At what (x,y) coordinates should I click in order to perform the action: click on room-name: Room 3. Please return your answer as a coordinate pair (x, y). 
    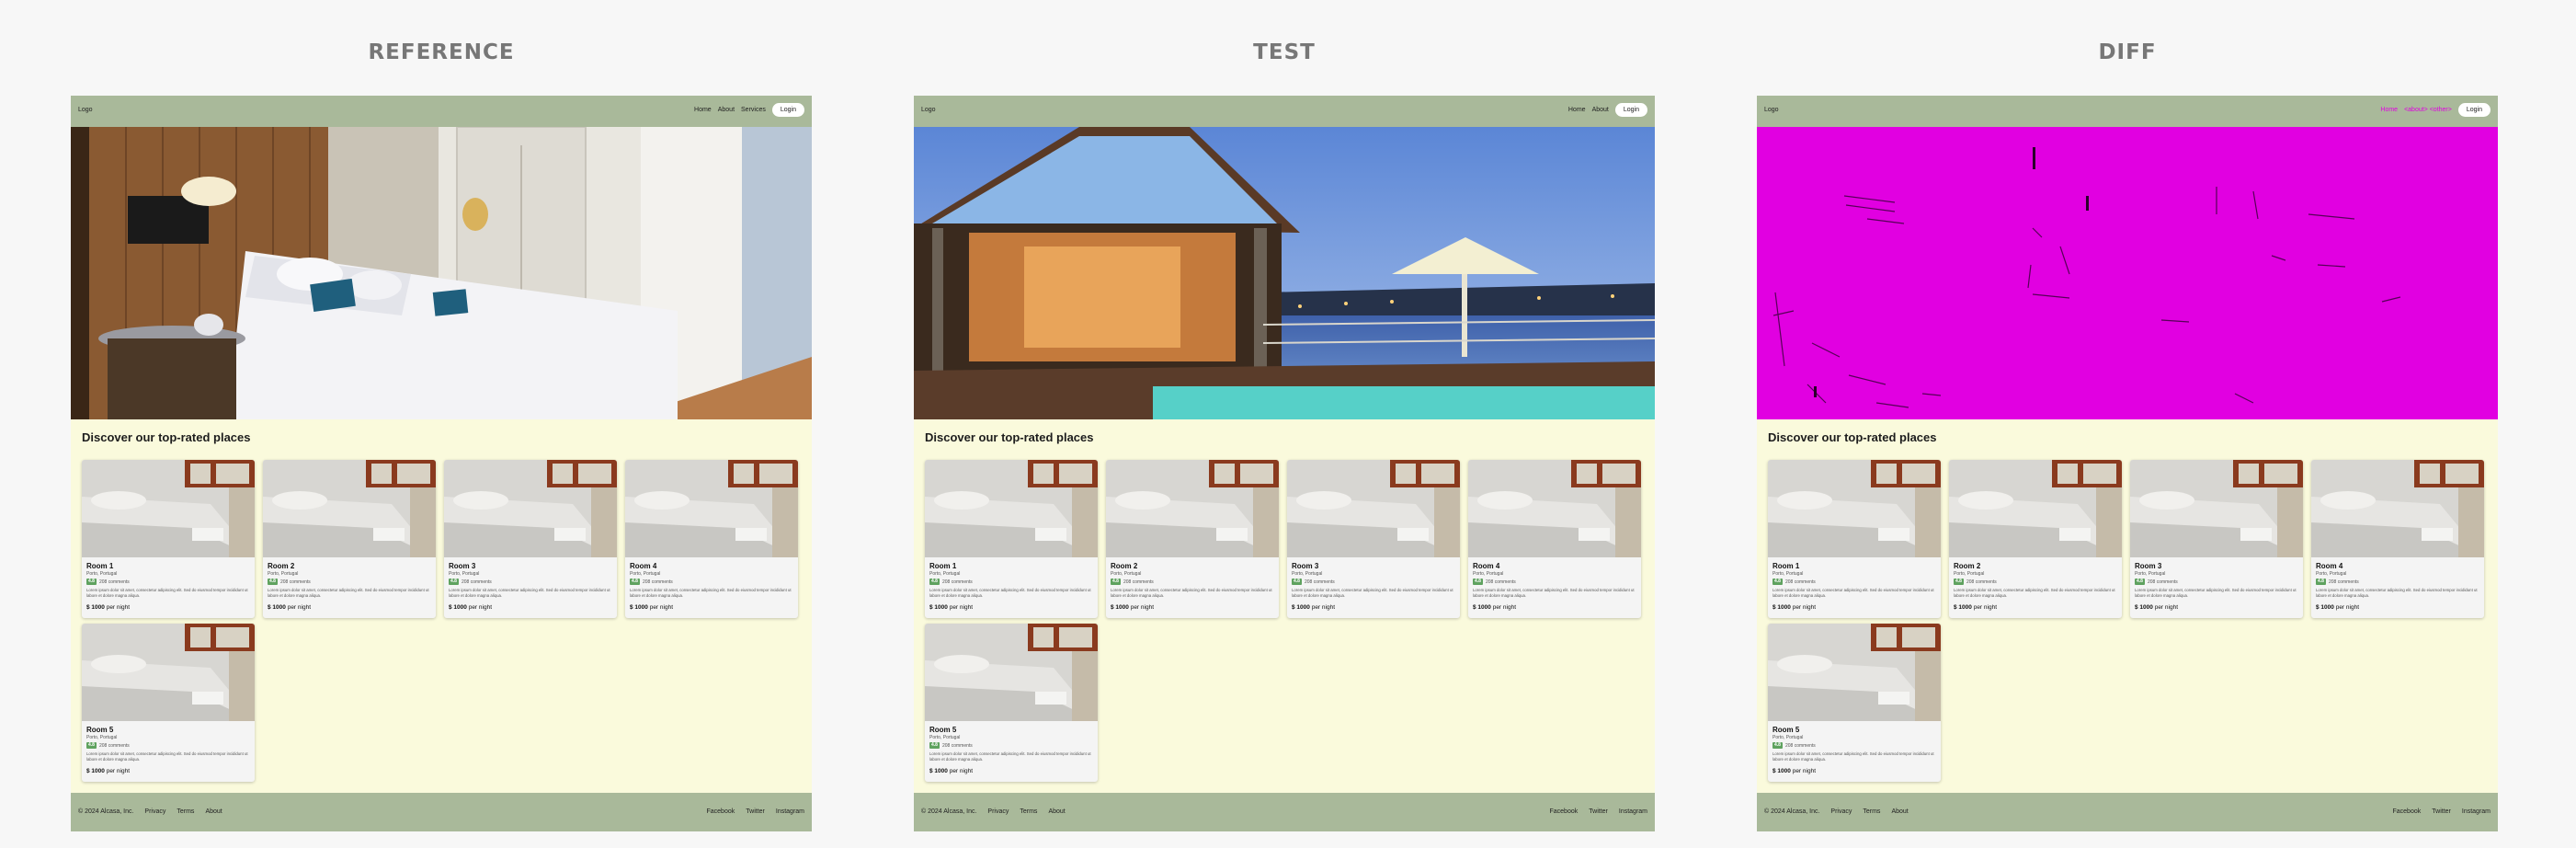
    Looking at the image, I should click on (462, 566).